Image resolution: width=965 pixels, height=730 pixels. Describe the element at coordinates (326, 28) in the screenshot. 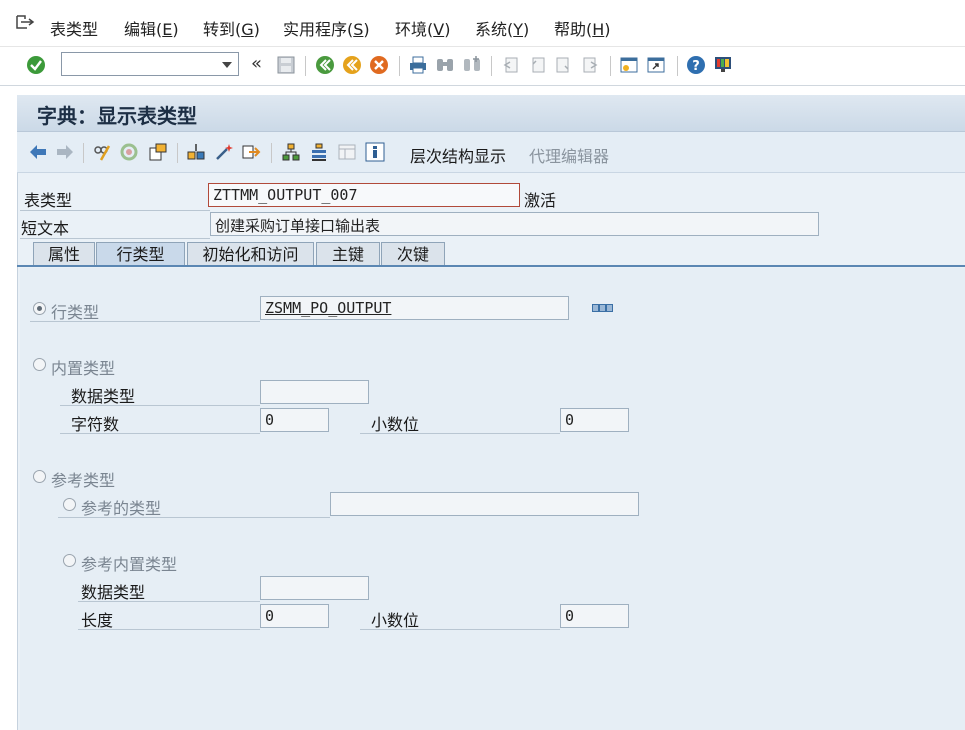

I see `menu-utilities: 实用程序(S)` at that location.